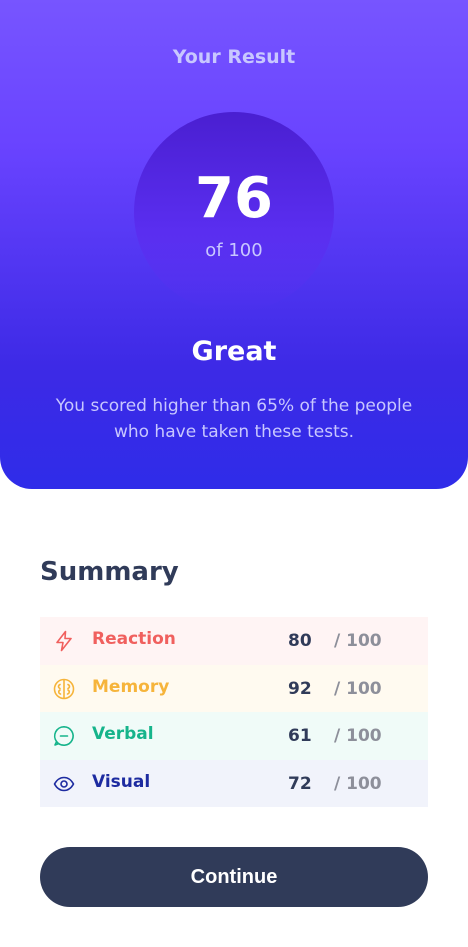 Image resolution: width=468 pixels, height=947 pixels. What do you see at coordinates (234, 351) in the screenshot?
I see `result-grade: Great` at bounding box center [234, 351].